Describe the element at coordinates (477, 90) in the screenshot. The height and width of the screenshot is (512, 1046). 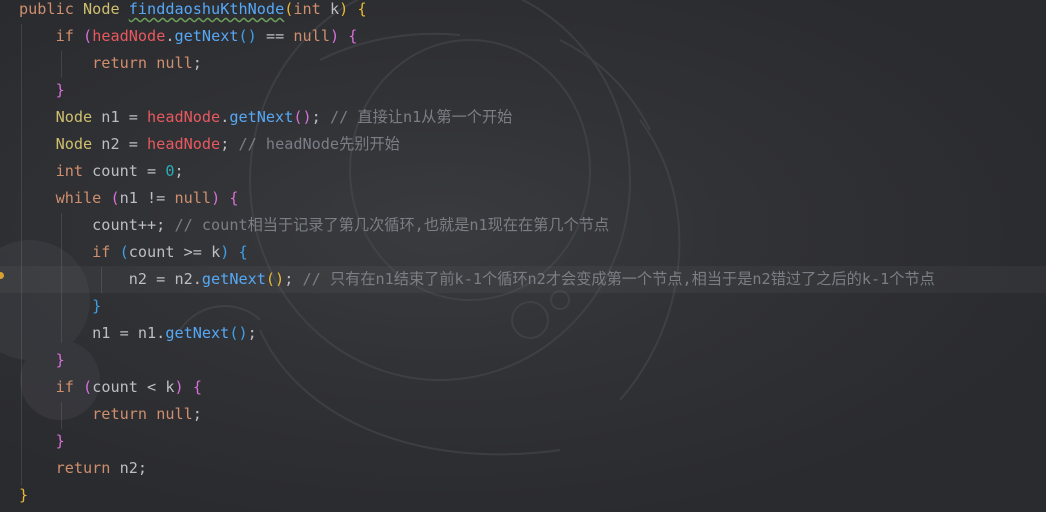
I see `code-line-4: }` at that location.